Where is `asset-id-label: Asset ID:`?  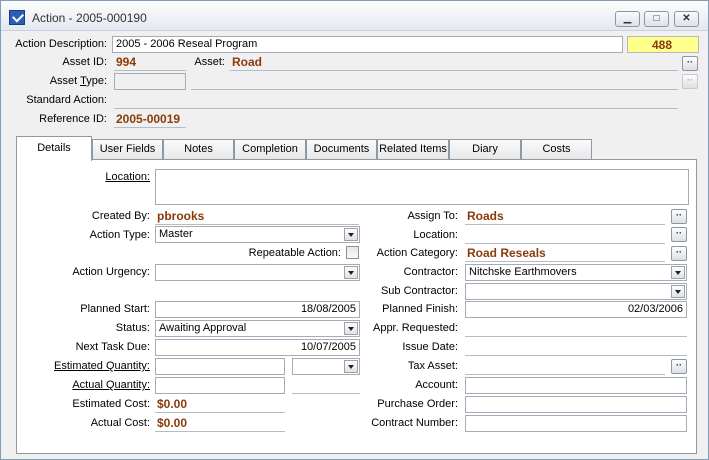 asset-id-label: Asset ID: is located at coordinates (84, 62).